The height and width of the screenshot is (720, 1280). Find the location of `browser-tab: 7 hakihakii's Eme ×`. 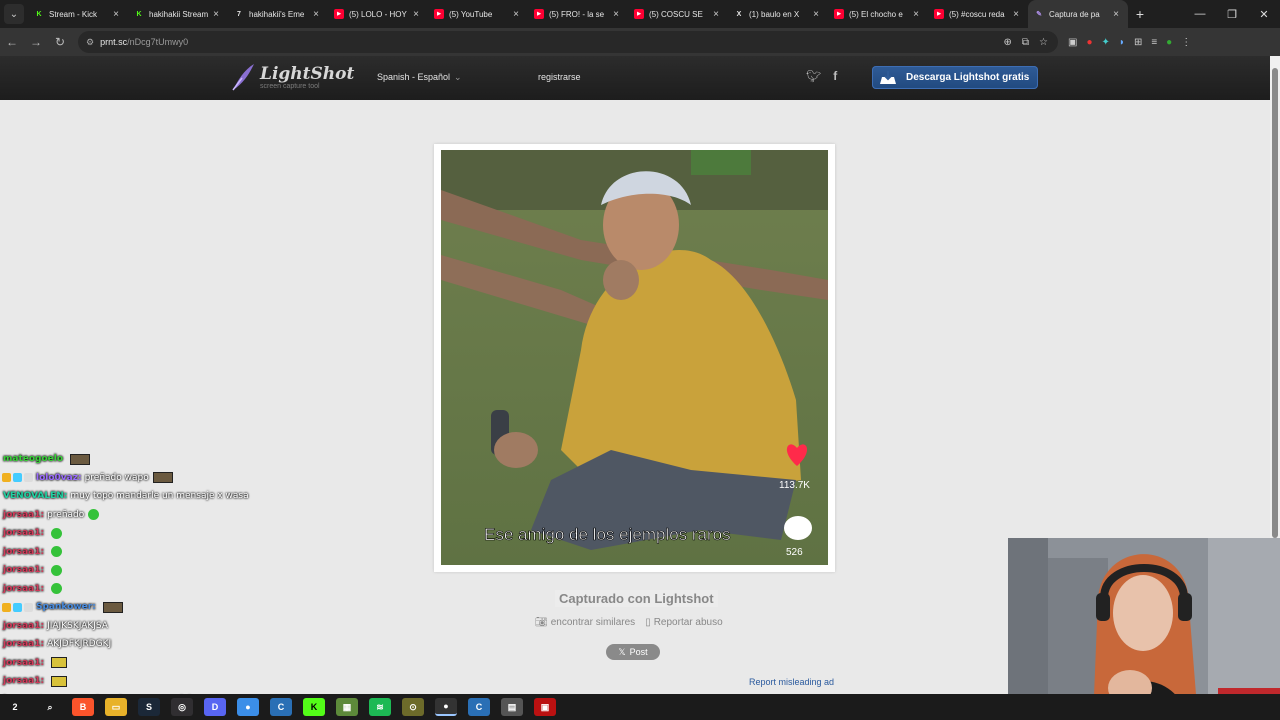

browser-tab: 7 hakihakii's Eme × is located at coordinates (278, 14).